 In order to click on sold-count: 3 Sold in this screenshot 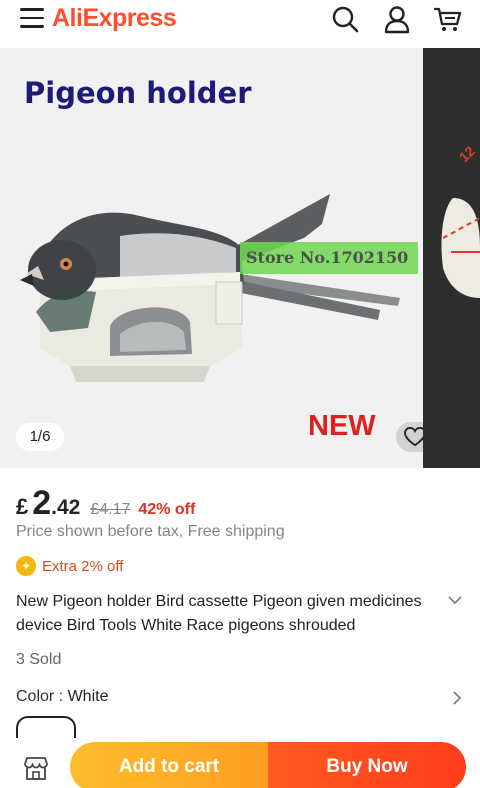, I will do `click(39, 659)`.